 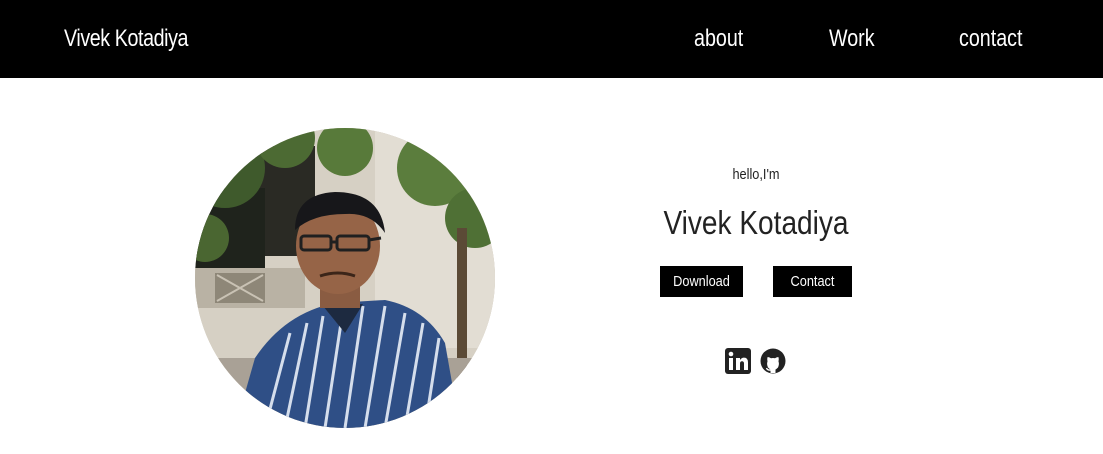 I want to click on download-cv-label: Download CV, so click(x=701, y=297).